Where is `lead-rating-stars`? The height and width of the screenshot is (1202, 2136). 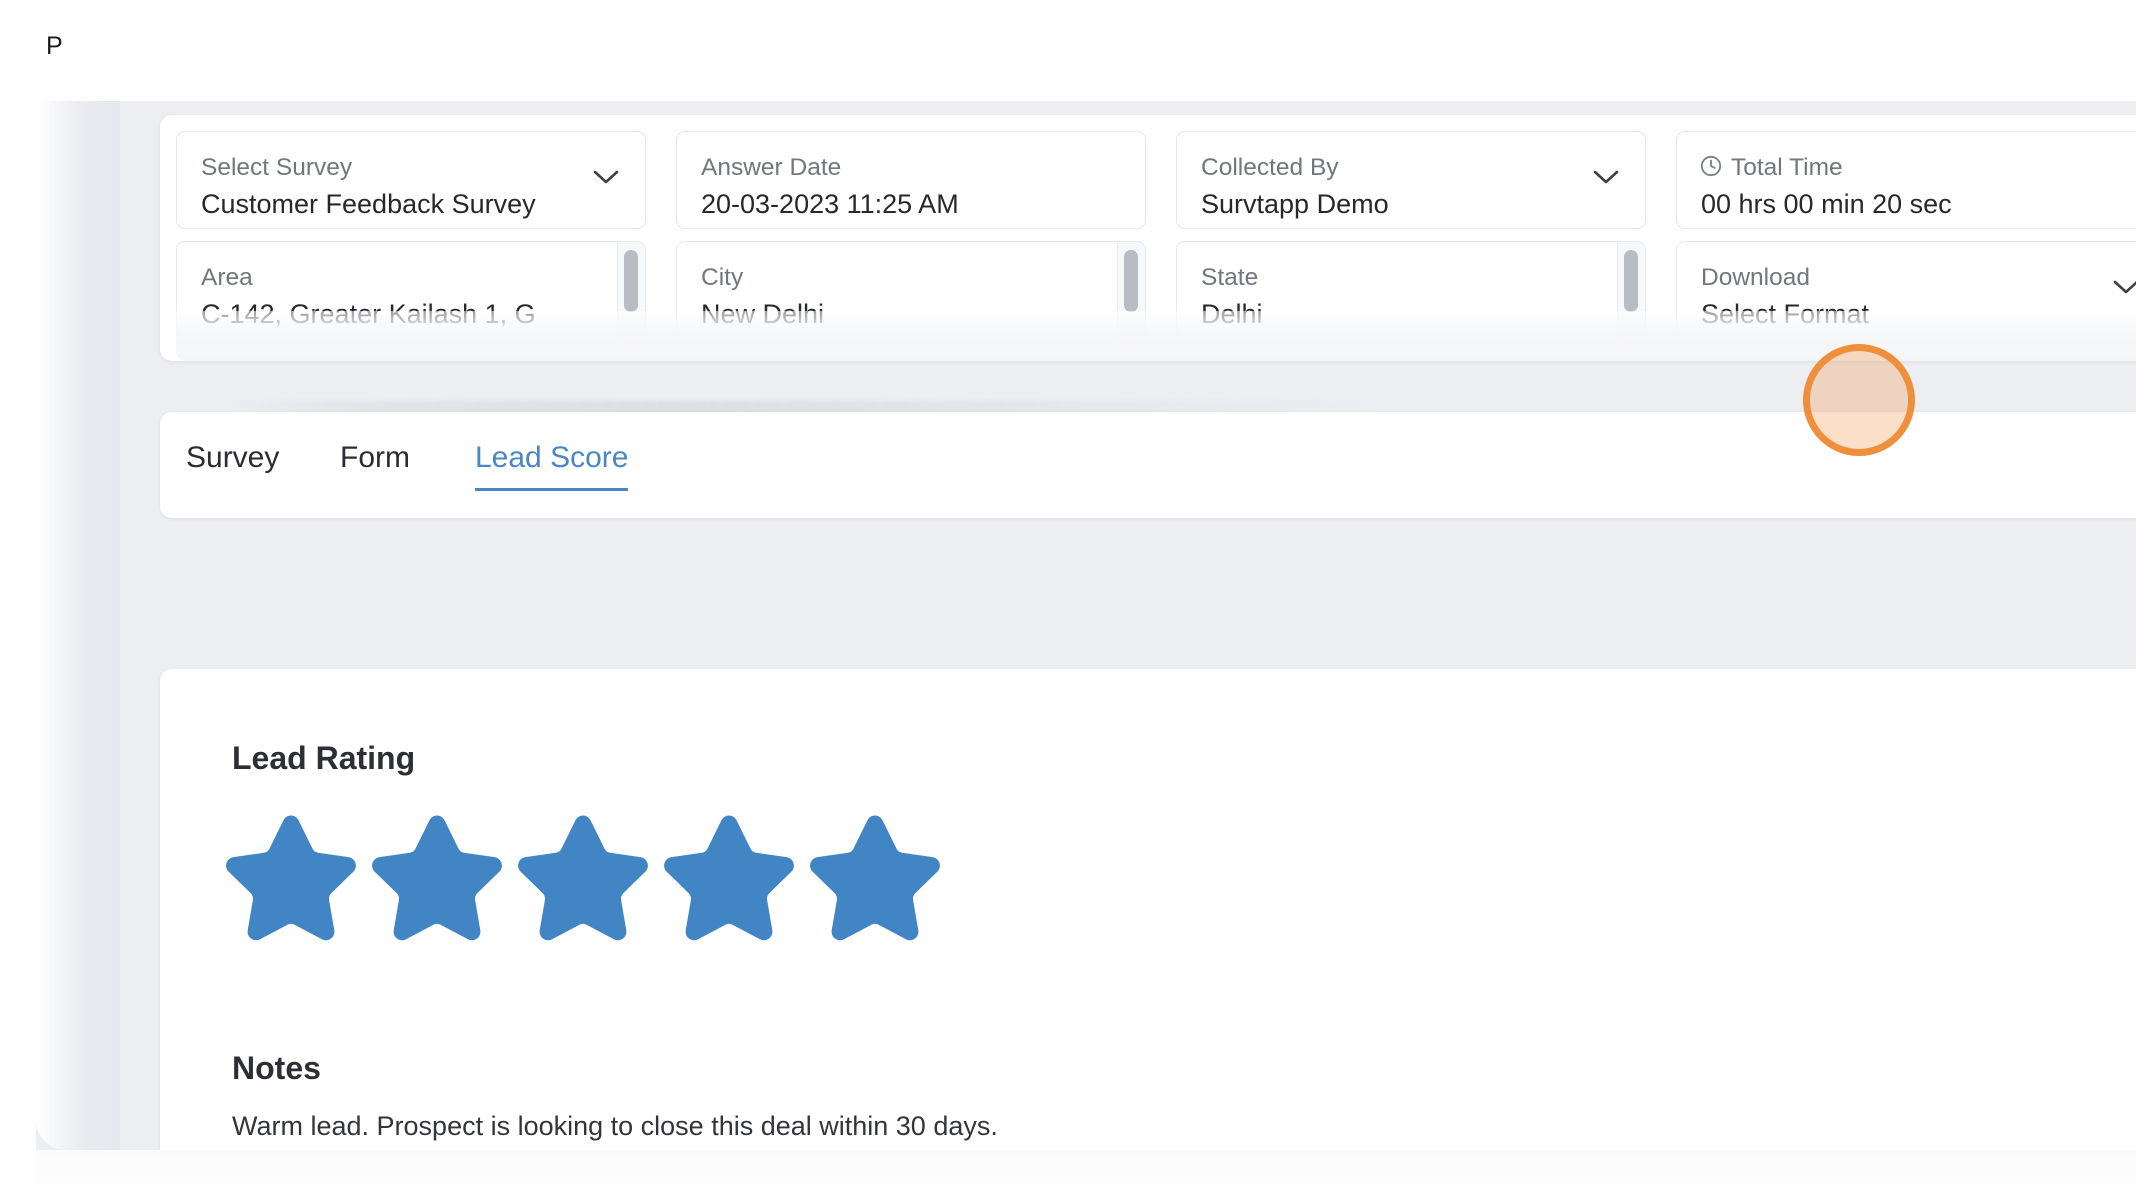
lead-rating-stars is located at coordinates (583, 876).